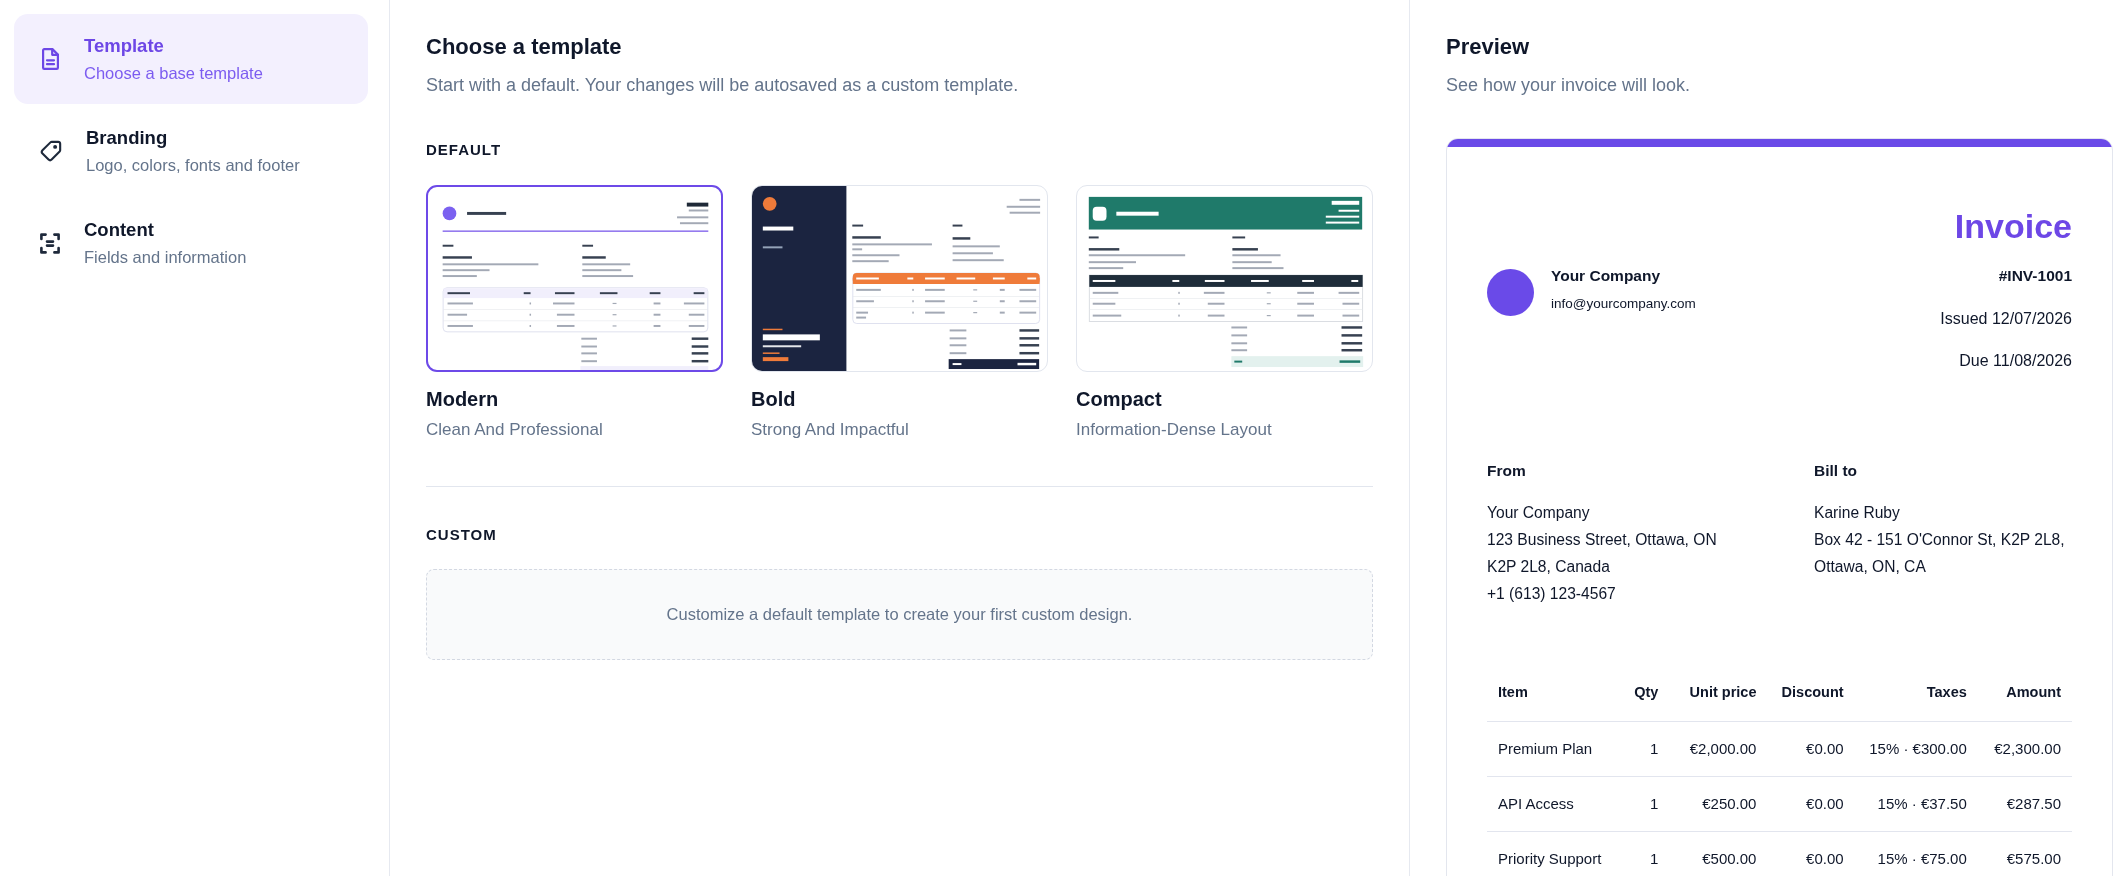  Describe the element at coordinates (191, 59) in the screenshot. I see `sidebar-nav-item: Template Choose a base template` at that location.